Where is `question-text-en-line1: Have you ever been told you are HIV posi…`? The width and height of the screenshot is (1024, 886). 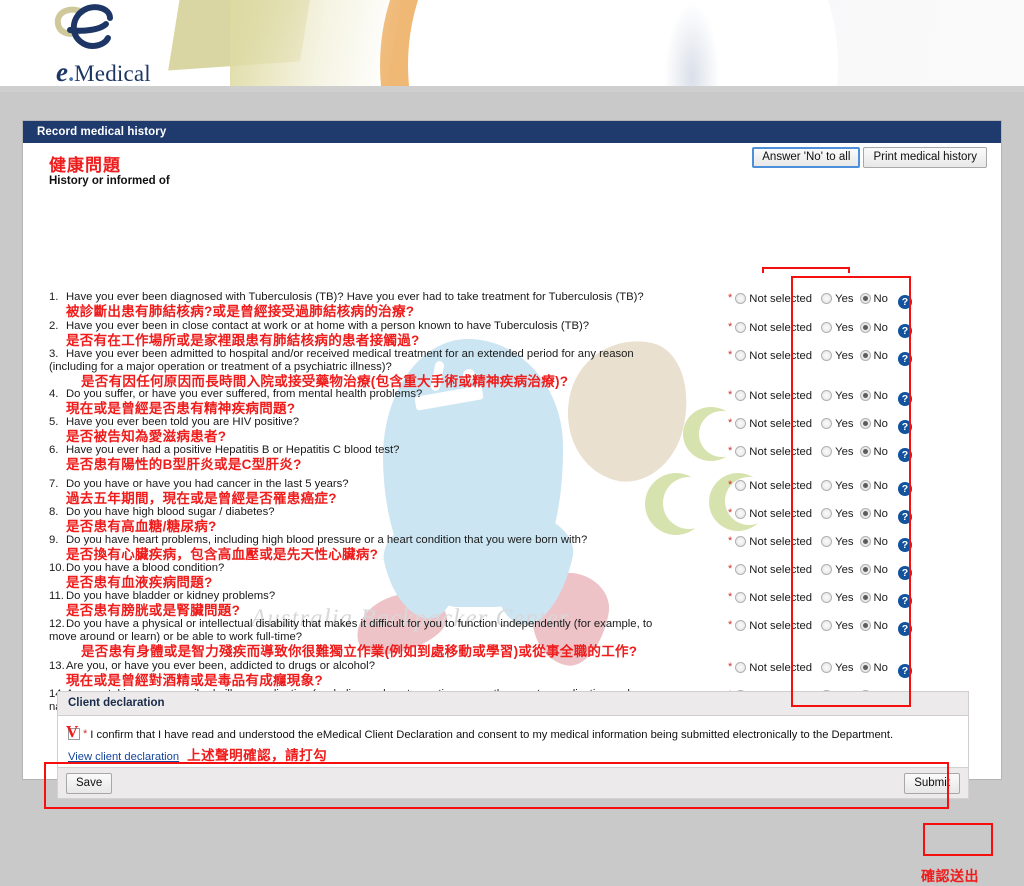 question-text-en-line1: Have you ever been told you are HIV posi… is located at coordinates (182, 422).